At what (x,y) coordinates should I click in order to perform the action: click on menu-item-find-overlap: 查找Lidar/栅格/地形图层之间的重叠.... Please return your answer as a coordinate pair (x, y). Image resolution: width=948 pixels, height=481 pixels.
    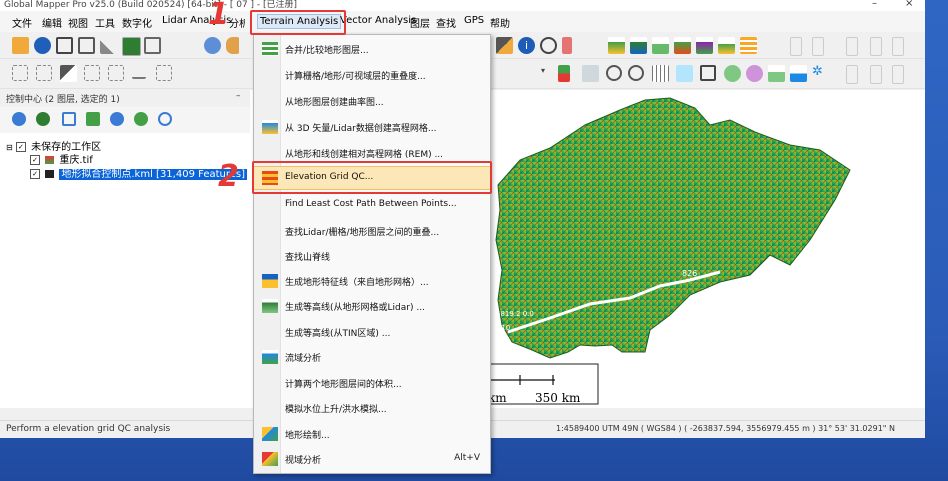
    Looking at the image, I should click on (372, 231).